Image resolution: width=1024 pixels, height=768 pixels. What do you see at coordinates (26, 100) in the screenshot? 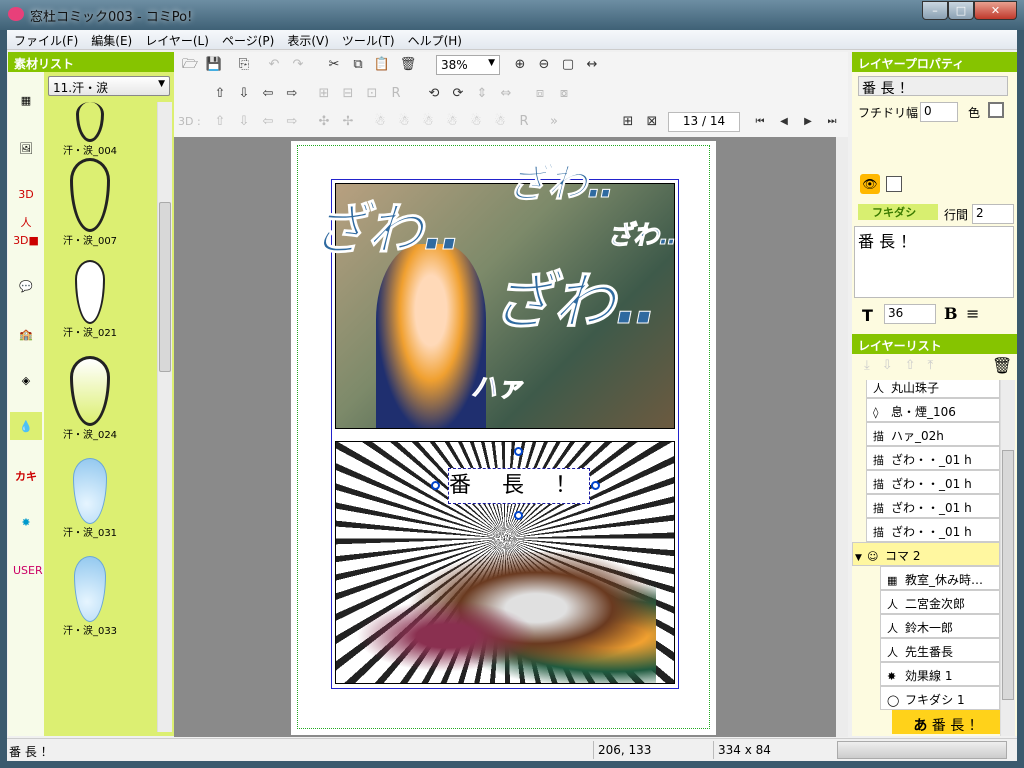
I see `panel-layout-icon: ▦` at bounding box center [26, 100].